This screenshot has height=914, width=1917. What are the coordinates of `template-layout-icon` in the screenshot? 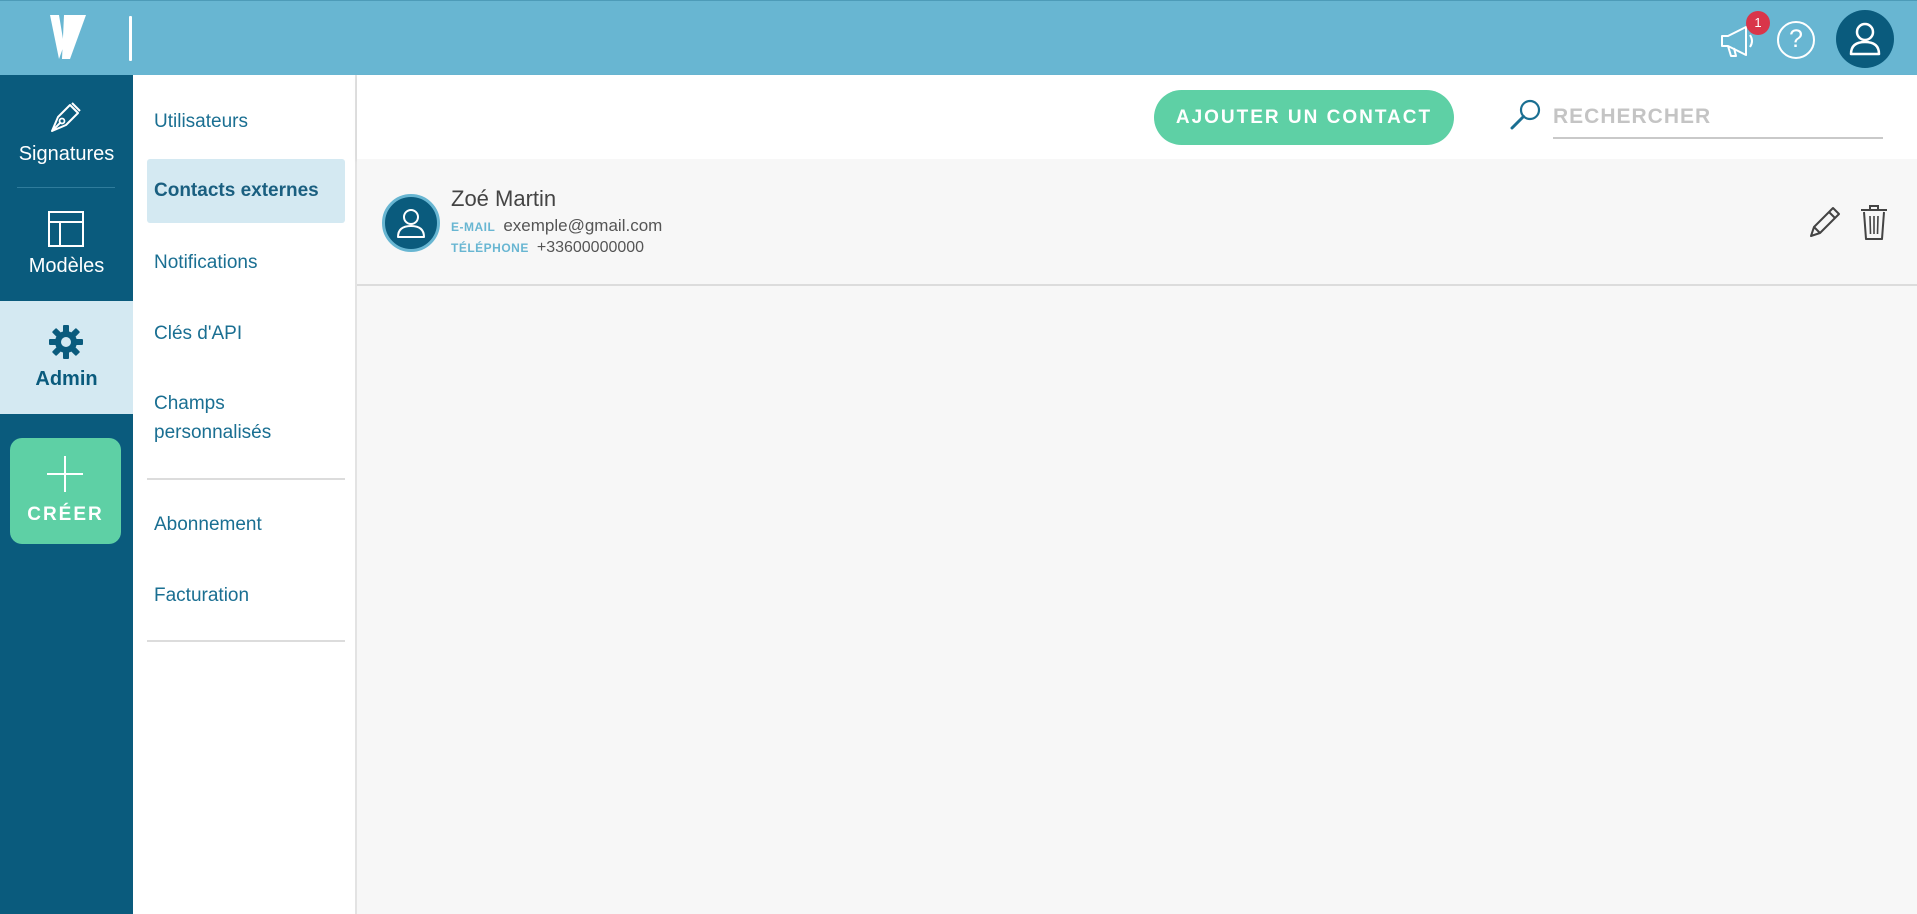 It's located at (66, 229).